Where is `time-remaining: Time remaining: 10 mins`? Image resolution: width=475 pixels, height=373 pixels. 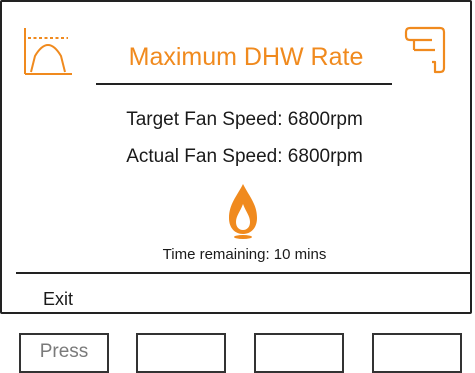 time-remaining: Time remaining: 10 mins is located at coordinates (244, 254).